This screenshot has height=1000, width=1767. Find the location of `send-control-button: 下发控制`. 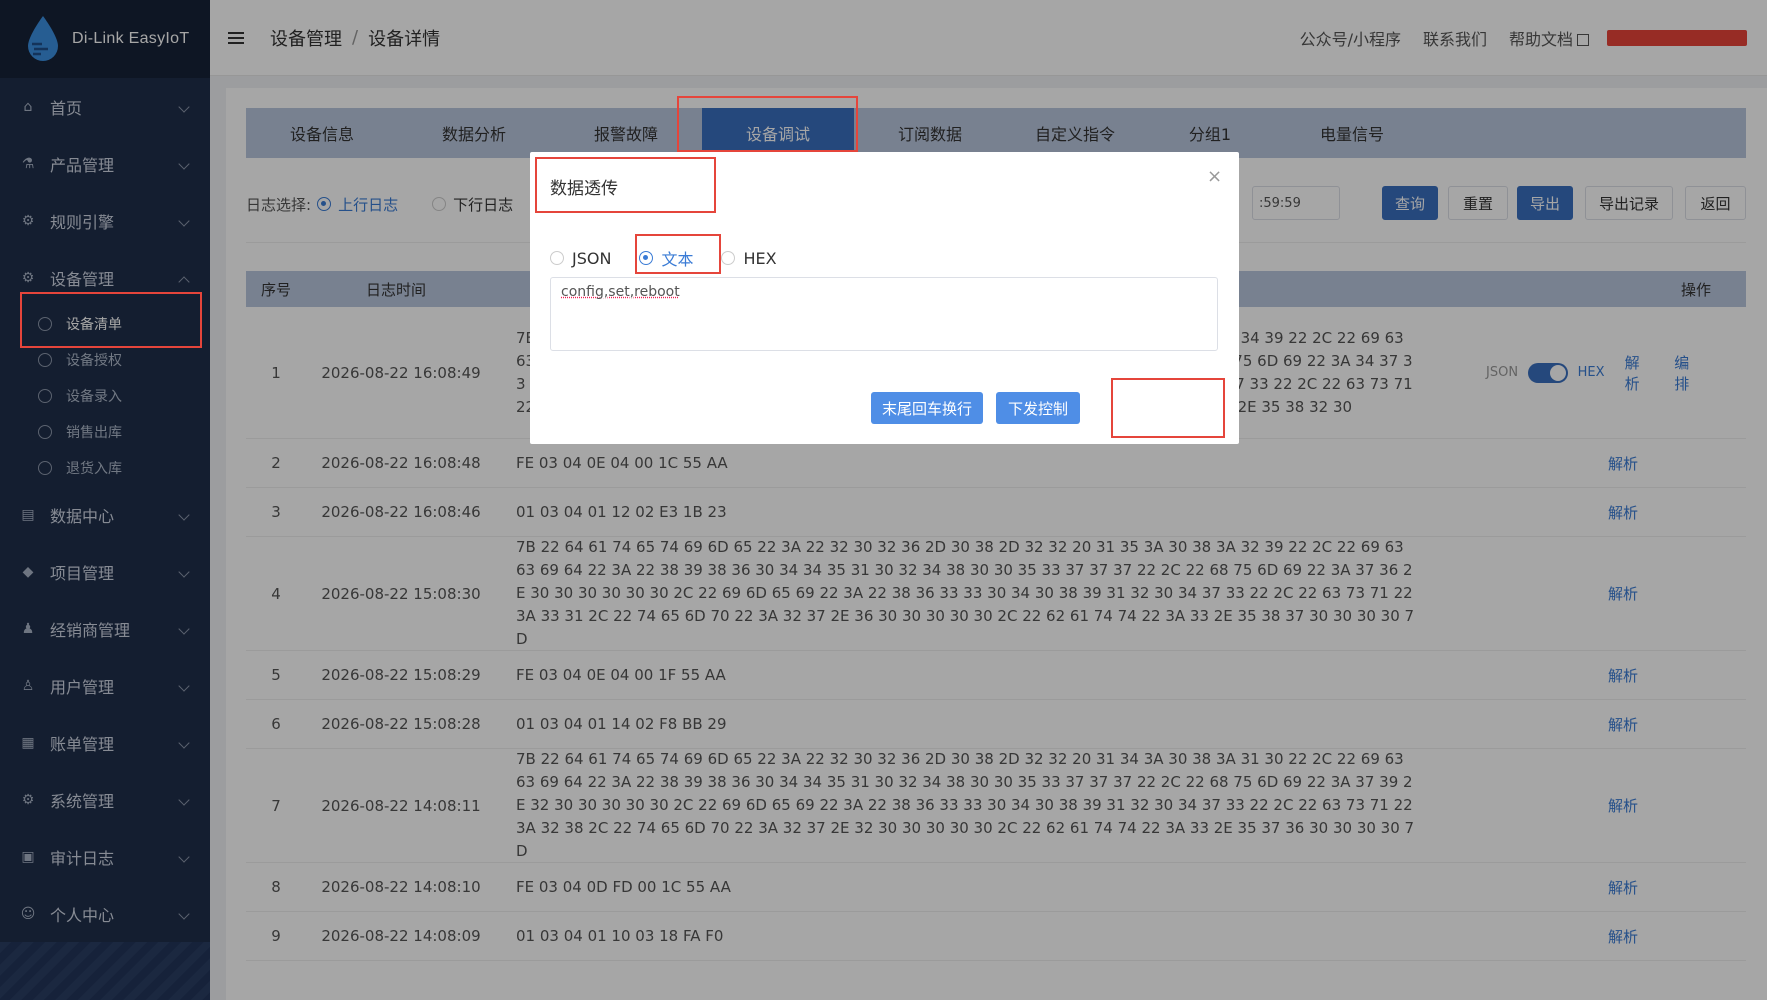

send-control-button: 下发控制 is located at coordinates (1038, 408).